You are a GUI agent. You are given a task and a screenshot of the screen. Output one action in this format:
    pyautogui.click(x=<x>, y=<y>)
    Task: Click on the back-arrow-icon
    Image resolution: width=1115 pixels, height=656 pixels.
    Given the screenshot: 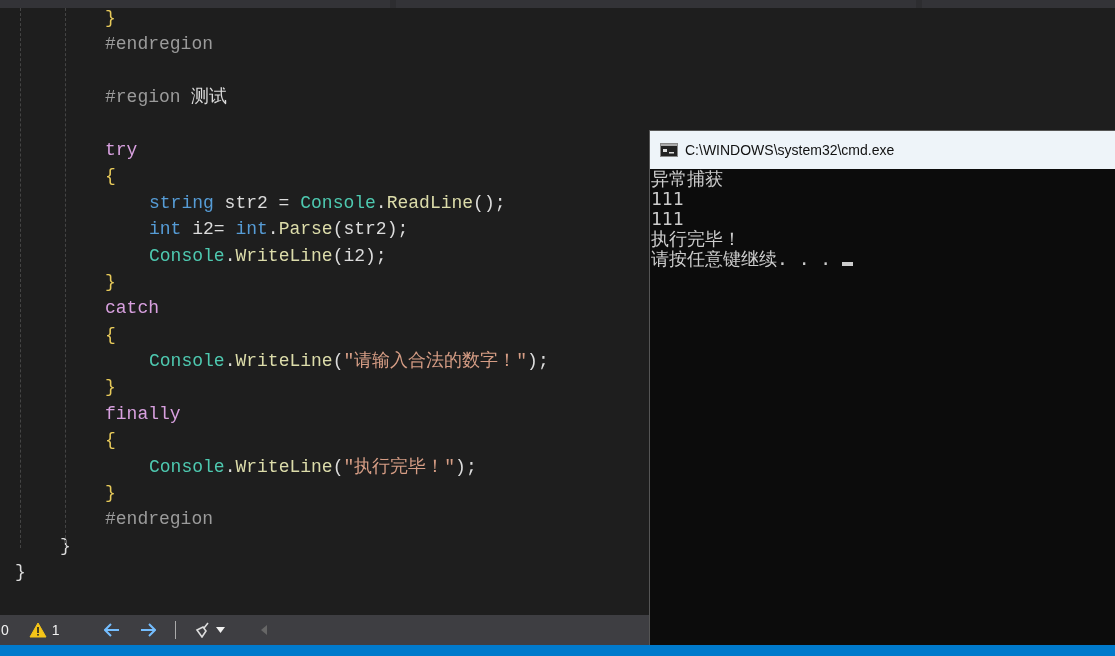 What is the action you would take?
    pyautogui.click(x=111, y=630)
    